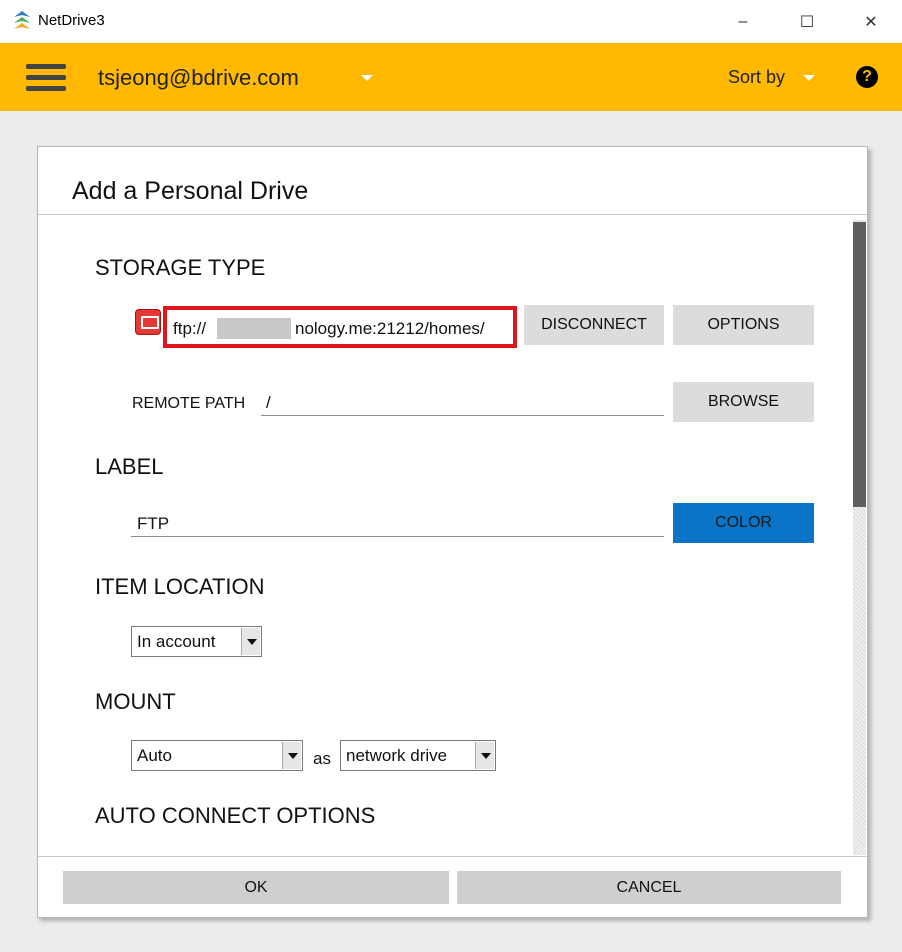  What do you see at coordinates (153, 523) in the screenshot?
I see `label-value: FTP` at bounding box center [153, 523].